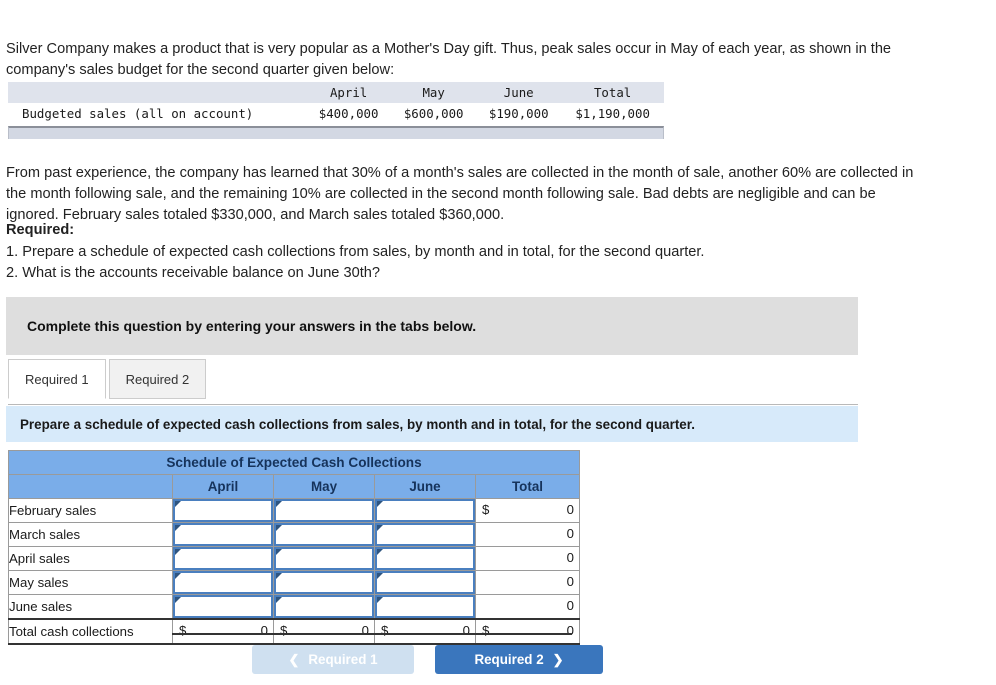 The height and width of the screenshot is (685, 996). I want to click on total-cash-may: $ 0, so click(324, 631).